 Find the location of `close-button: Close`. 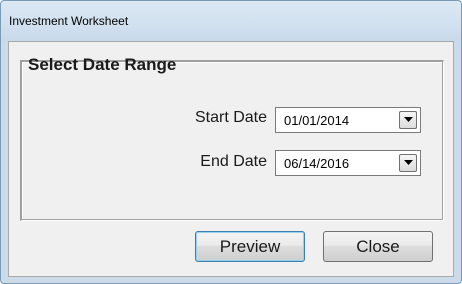

close-button: Close is located at coordinates (378, 246).